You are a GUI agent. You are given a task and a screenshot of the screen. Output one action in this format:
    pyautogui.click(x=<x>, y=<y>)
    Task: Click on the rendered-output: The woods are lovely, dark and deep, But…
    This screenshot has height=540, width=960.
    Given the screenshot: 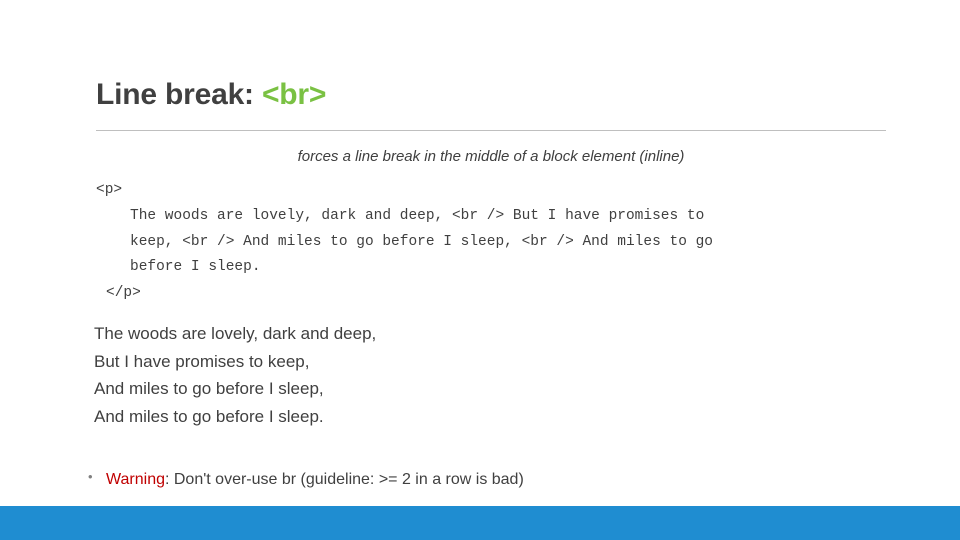 What is the action you would take?
    pyautogui.click(x=444, y=375)
    